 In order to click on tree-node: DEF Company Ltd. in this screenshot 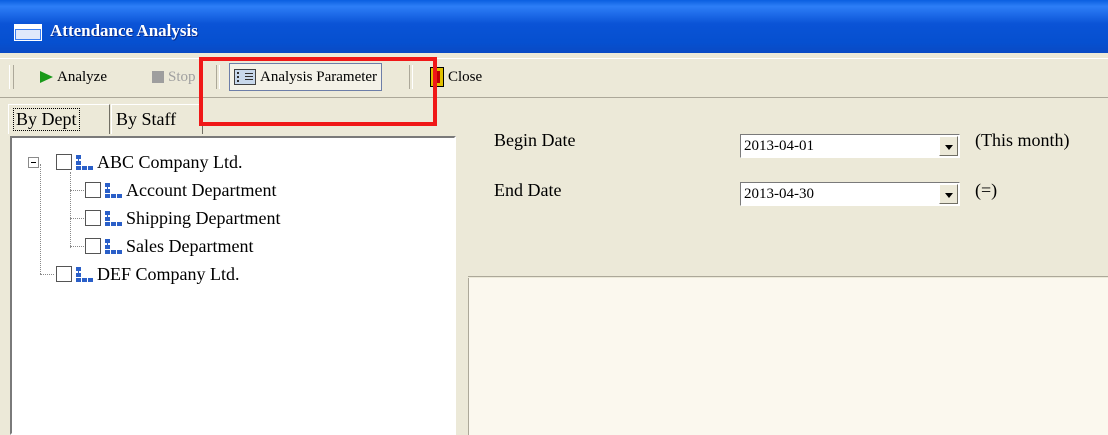, I will do `click(148, 274)`.